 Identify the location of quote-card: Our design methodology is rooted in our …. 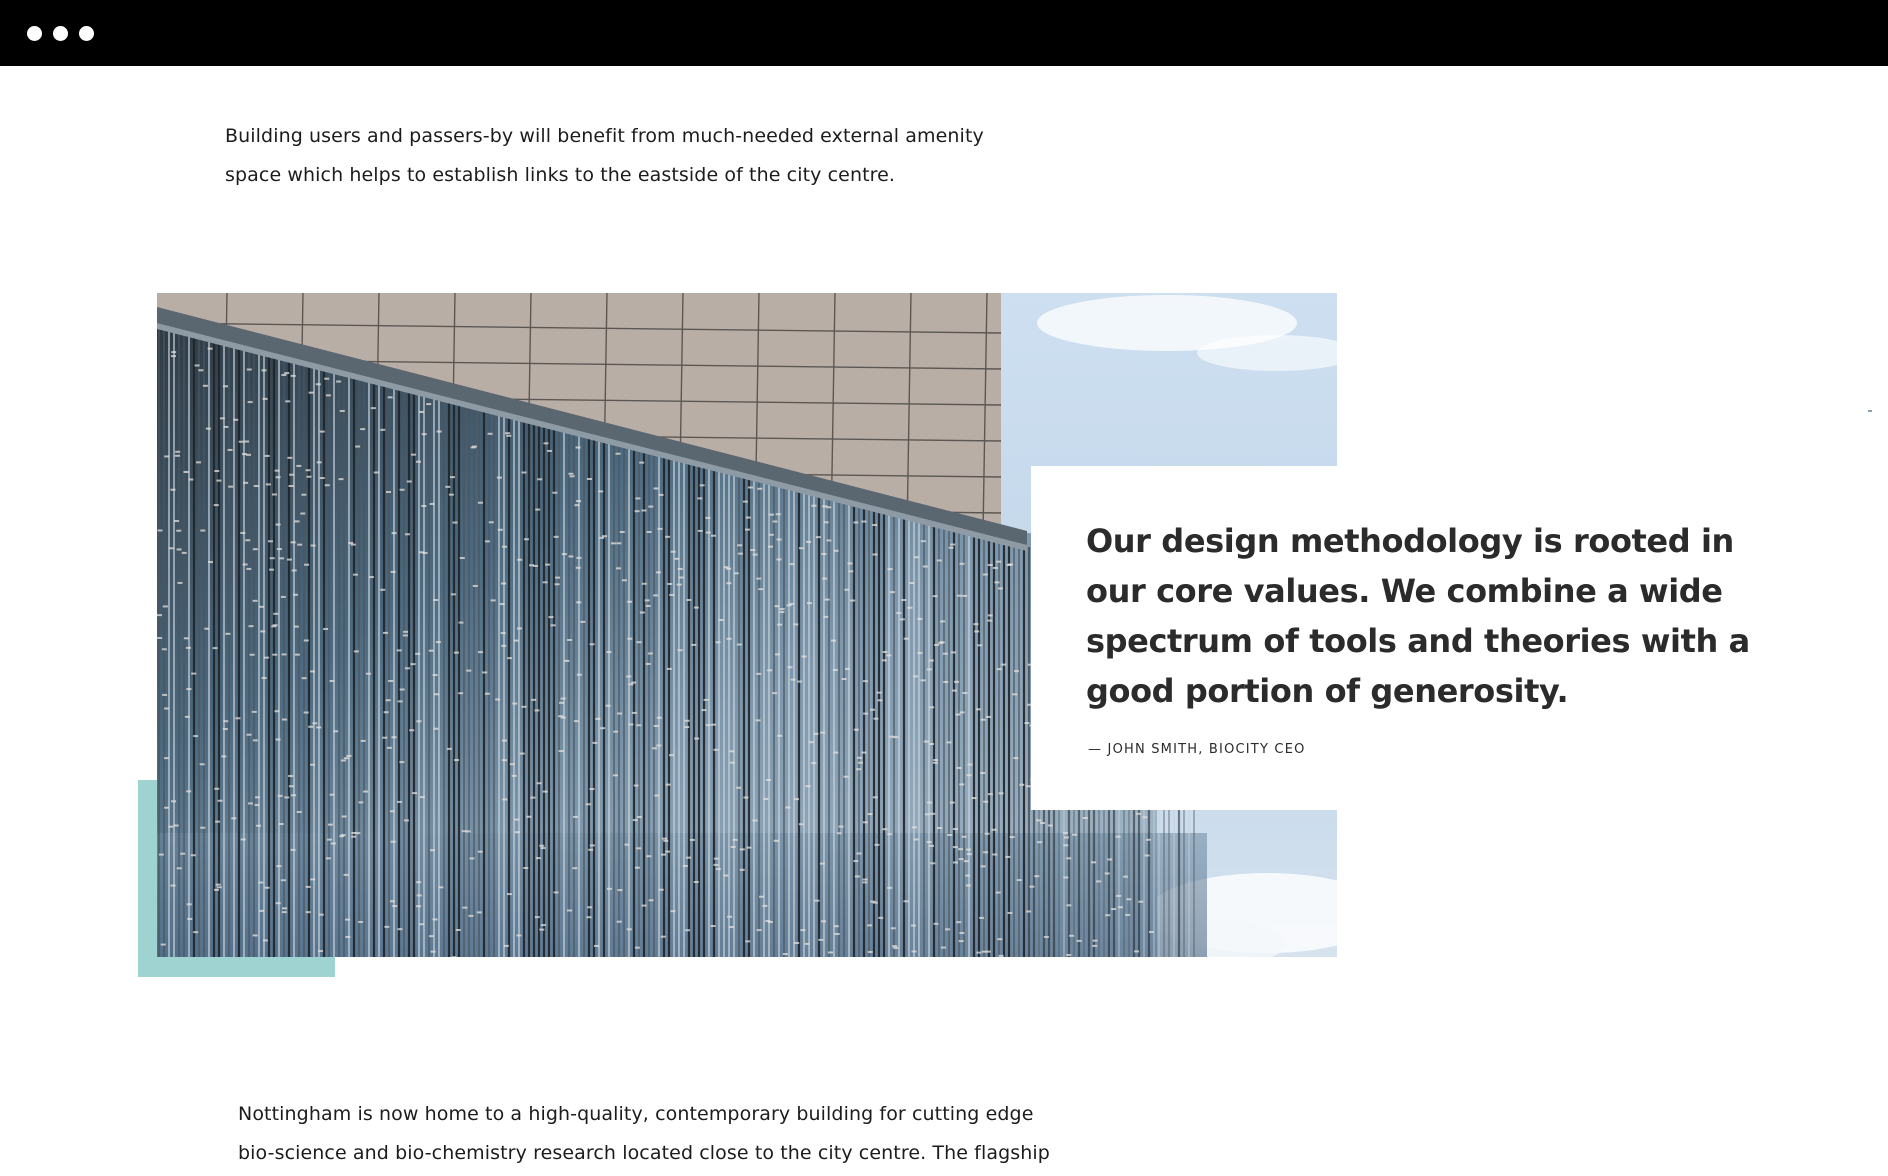
(1422, 638).